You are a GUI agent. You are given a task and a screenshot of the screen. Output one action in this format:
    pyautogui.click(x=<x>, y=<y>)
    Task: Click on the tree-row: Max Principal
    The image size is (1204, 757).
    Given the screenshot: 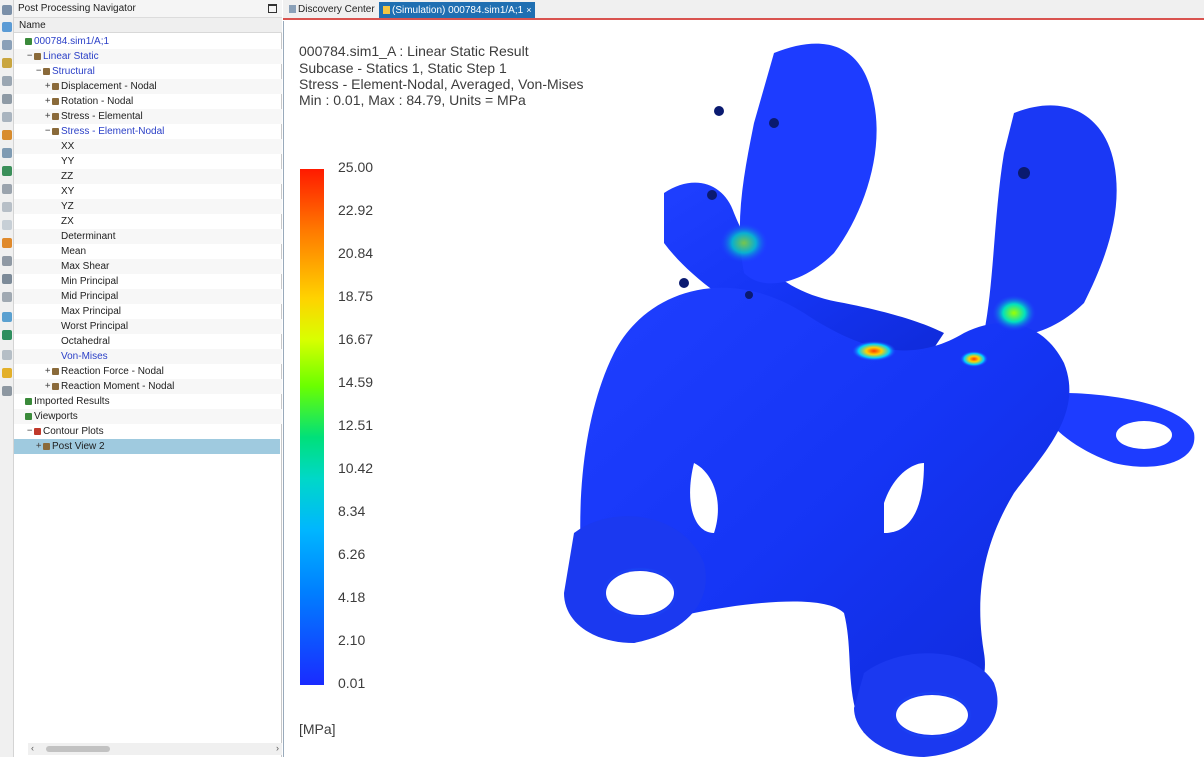 What is the action you would take?
    pyautogui.click(x=148, y=311)
    